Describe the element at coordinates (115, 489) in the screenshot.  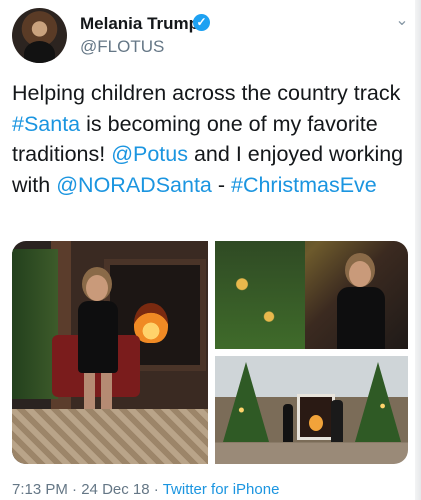
I see `tweet-date: 24 Dec 18` at that location.